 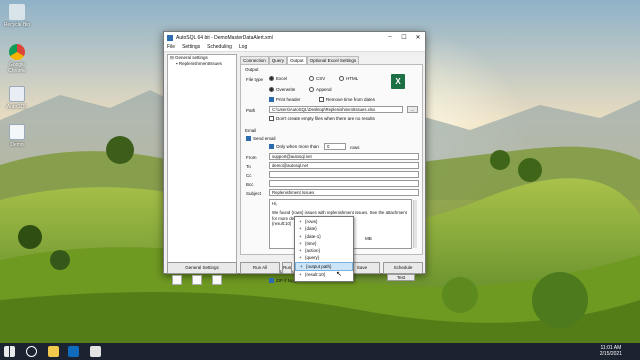 I want to click on desktop-icon-autosql: AutoSQL, so click(x=17, y=98).